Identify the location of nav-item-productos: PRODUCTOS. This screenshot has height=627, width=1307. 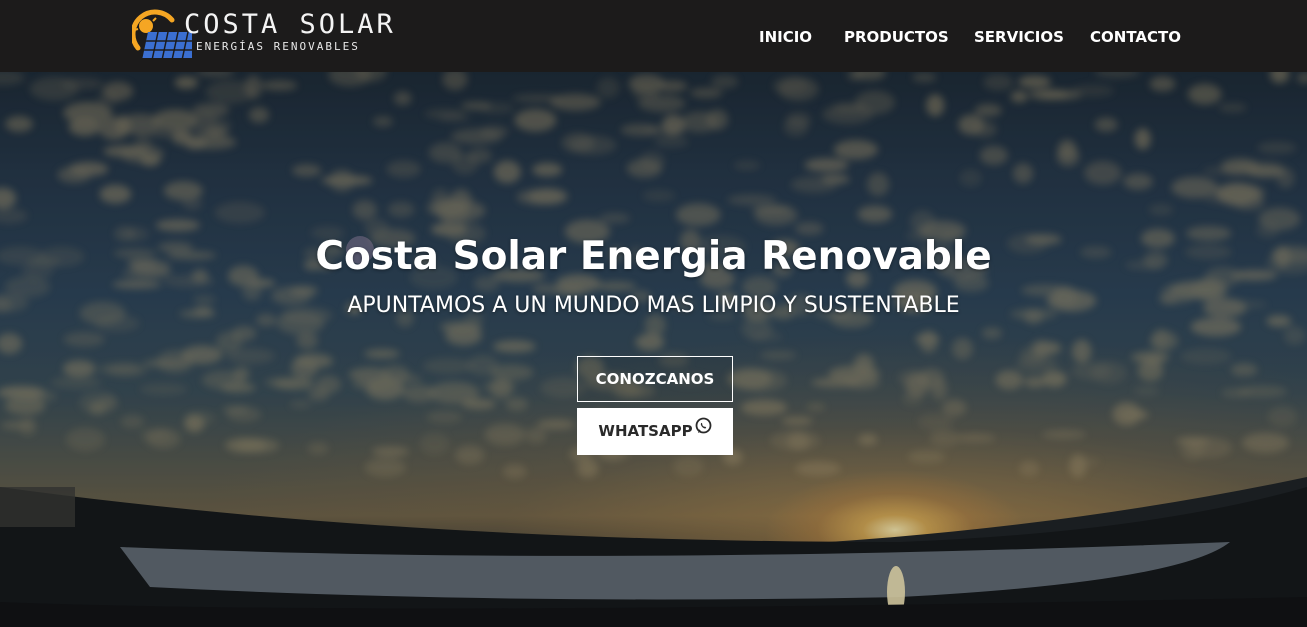
(896, 37).